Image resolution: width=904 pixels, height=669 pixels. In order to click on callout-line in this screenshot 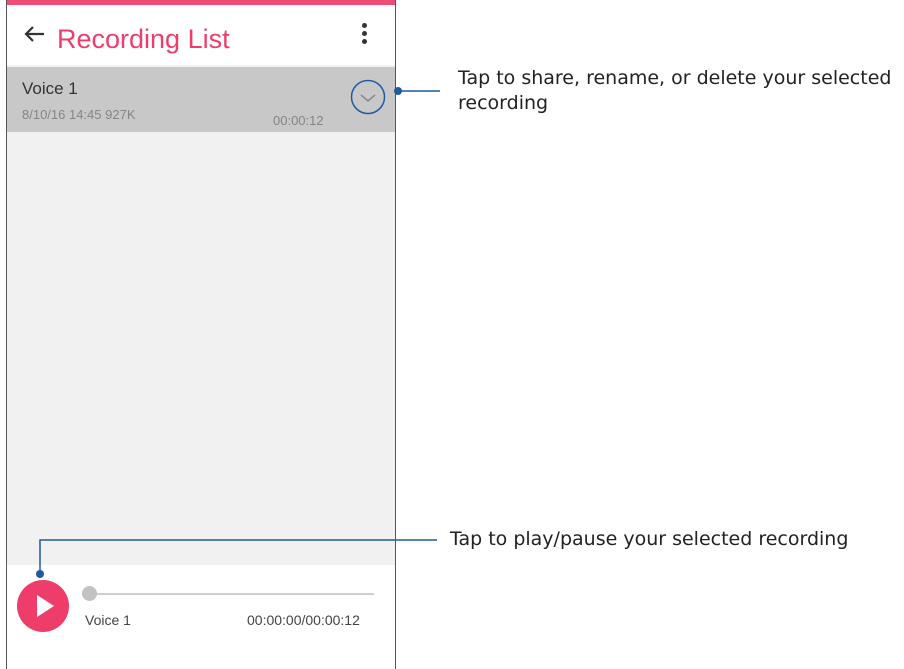, I will do `click(238, 556)`.